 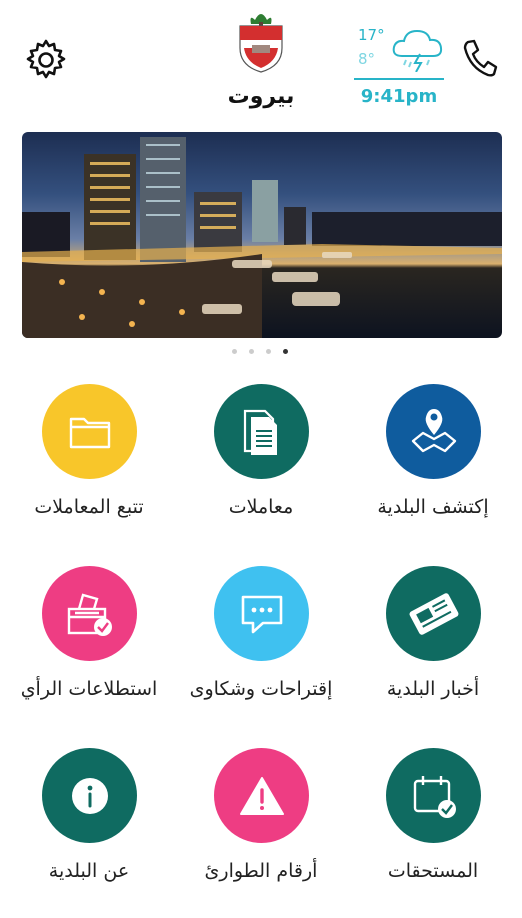 I want to click on temp-low: 8°, so click(x=367, y=59).